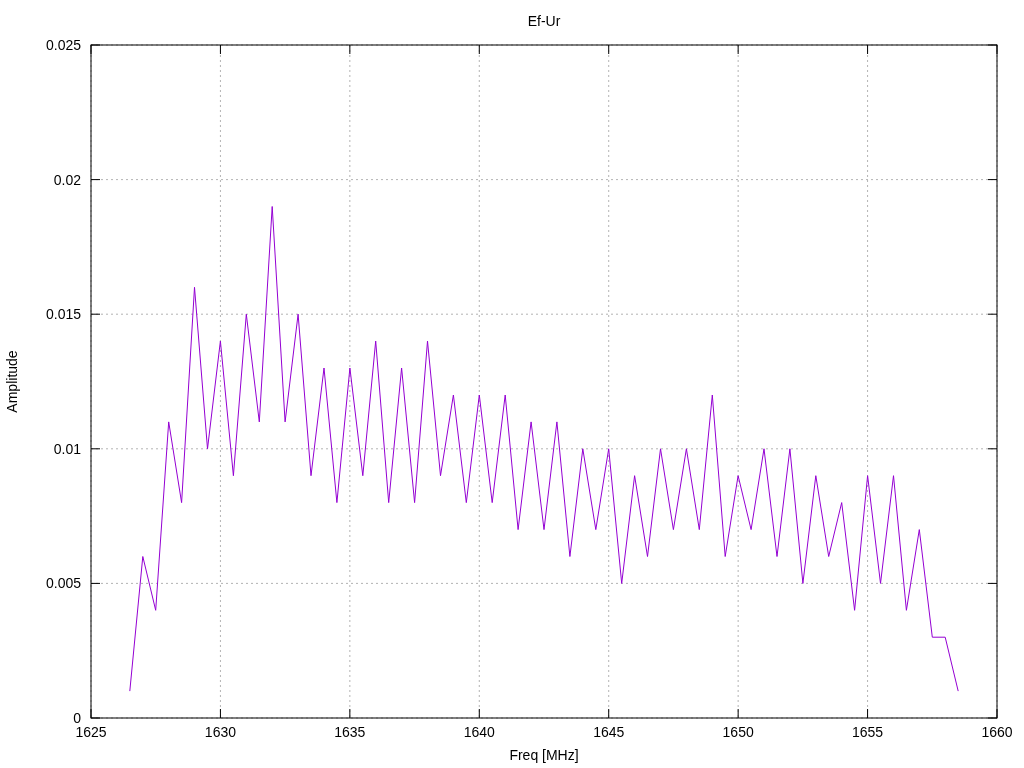 Image resolution: width=1024 pixels, height=768 pixels. What do you see at coordinates (77, 718) in the screenshot?
I see `y-tick-label: 0` at bounding box center [77, 718].